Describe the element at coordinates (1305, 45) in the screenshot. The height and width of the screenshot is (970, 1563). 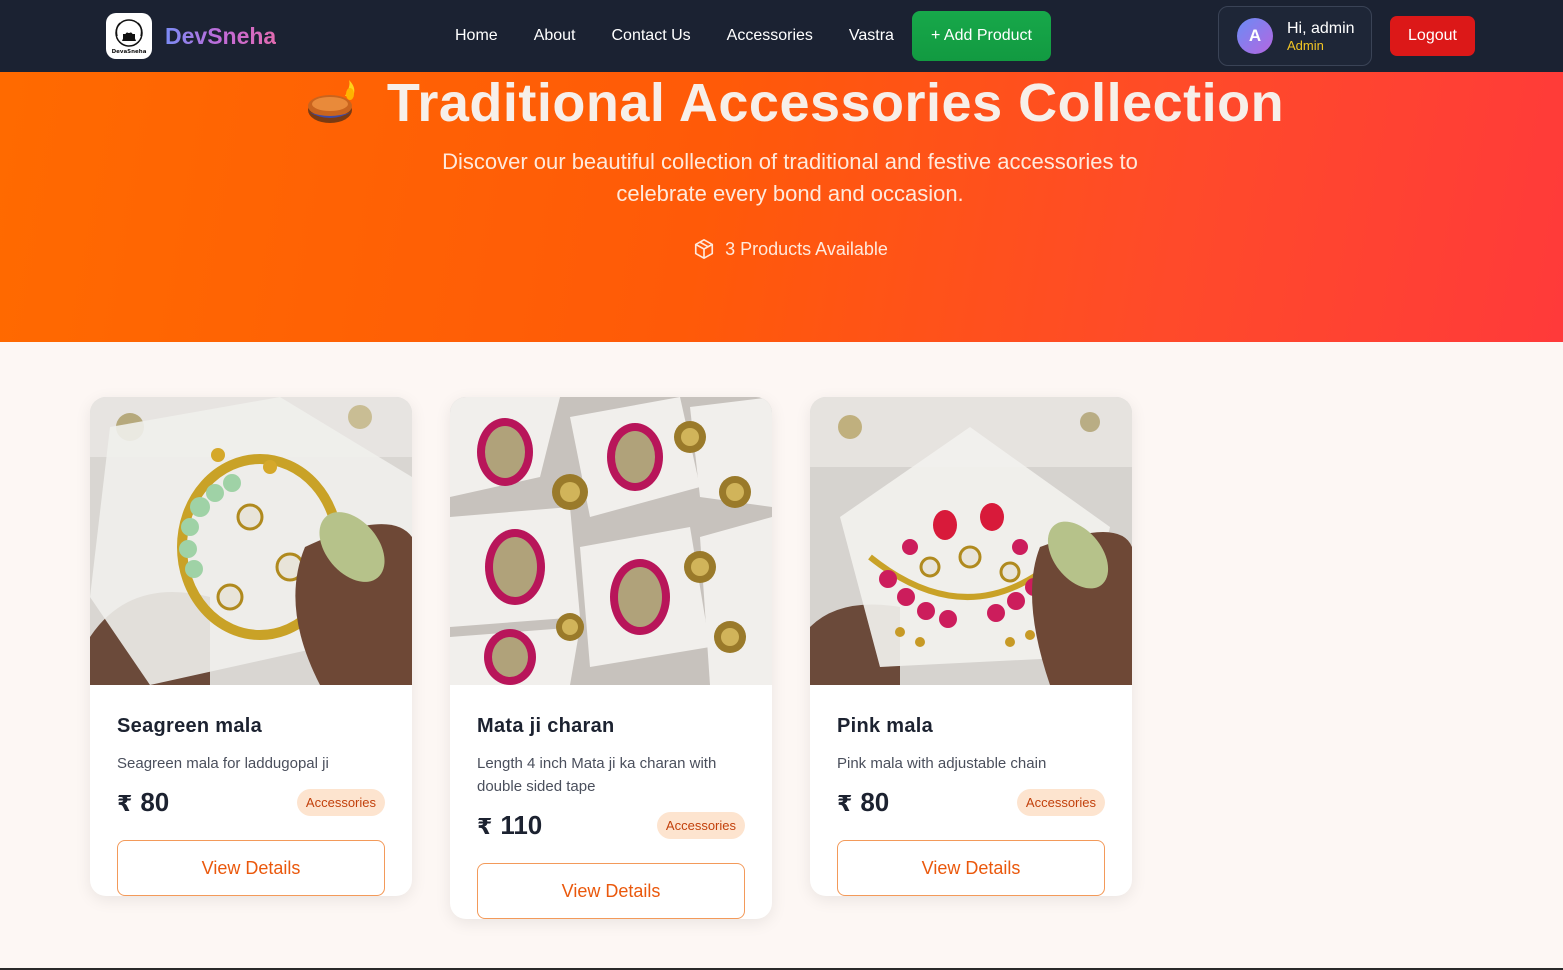
I see `user-role: Admin` at that location.